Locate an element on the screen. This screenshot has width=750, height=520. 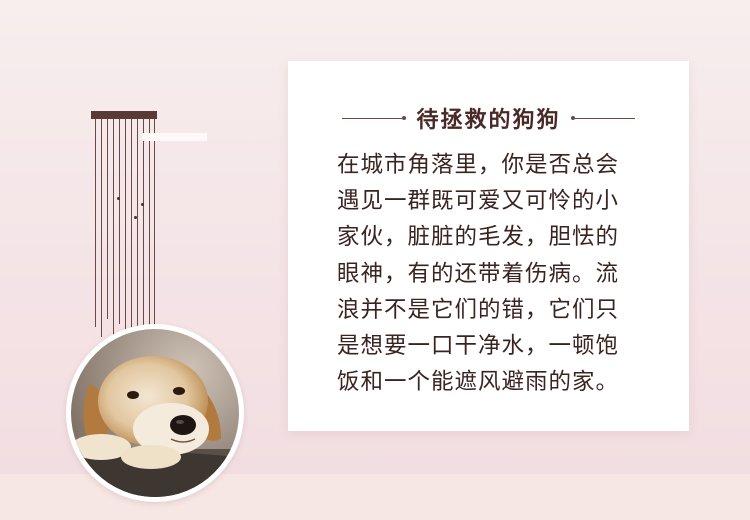
body-line: 在城市角落里，你是否总会 is located at coordinates (478, 165).